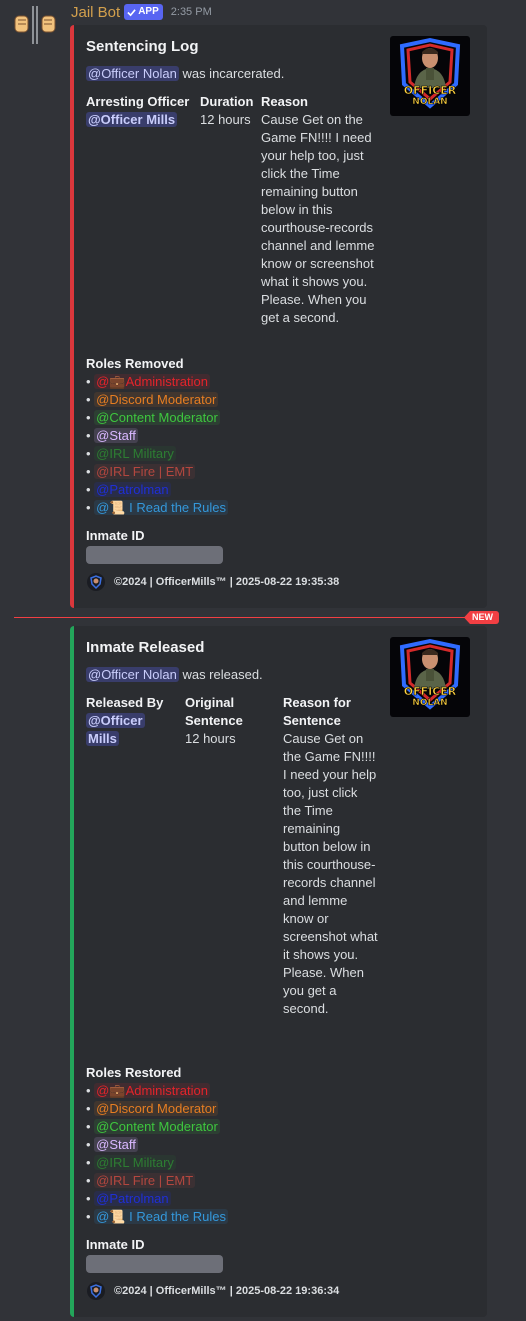  What do you see at coordinates (132, 119) in the screenshot?
I see `officer-mention: @Officer Mills` at bounding box center [132, 119].